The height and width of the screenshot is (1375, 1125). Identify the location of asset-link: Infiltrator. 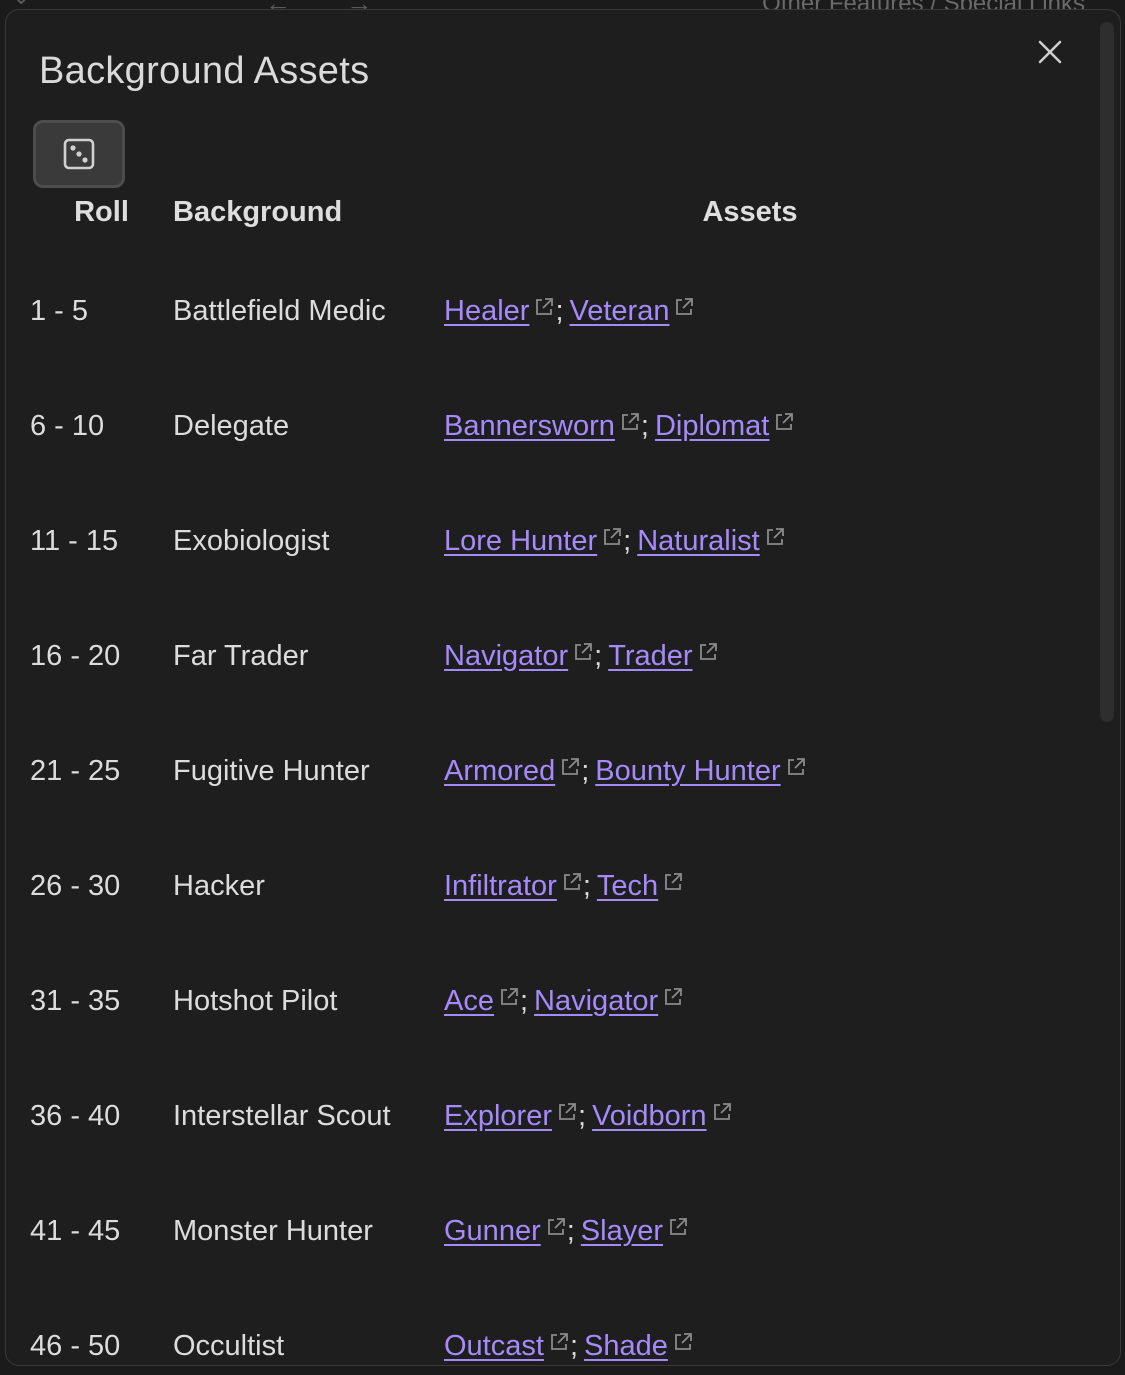
(500, 886).